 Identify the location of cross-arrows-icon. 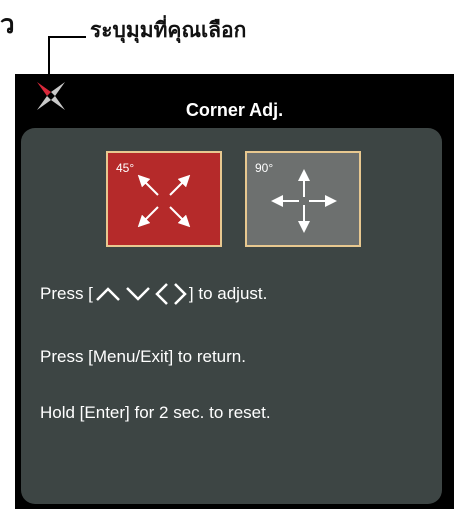
(304, 201).